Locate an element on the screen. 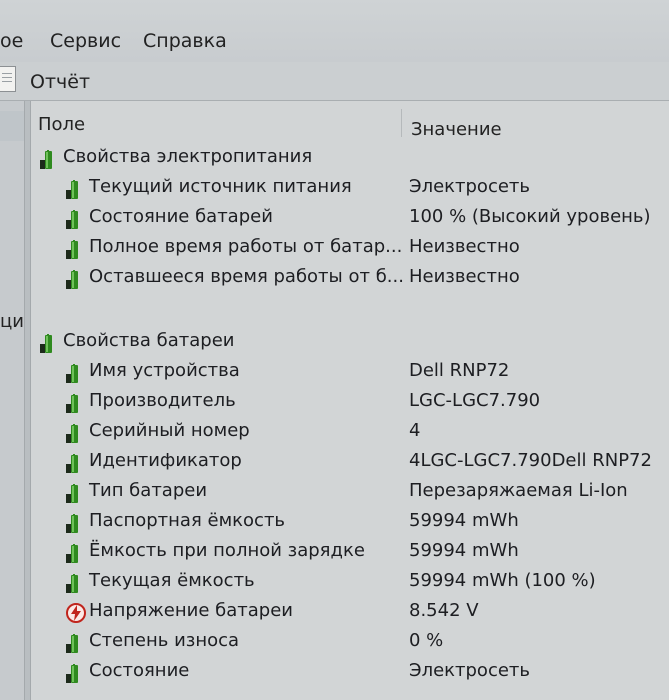  property-value: Dell RNP72 is located at coordinates (459, 370).